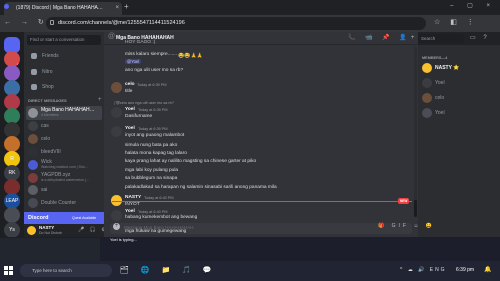 The width and height of the screenshot is (500, 281). I want to click on message-line: INYOT, so click(132, 204).